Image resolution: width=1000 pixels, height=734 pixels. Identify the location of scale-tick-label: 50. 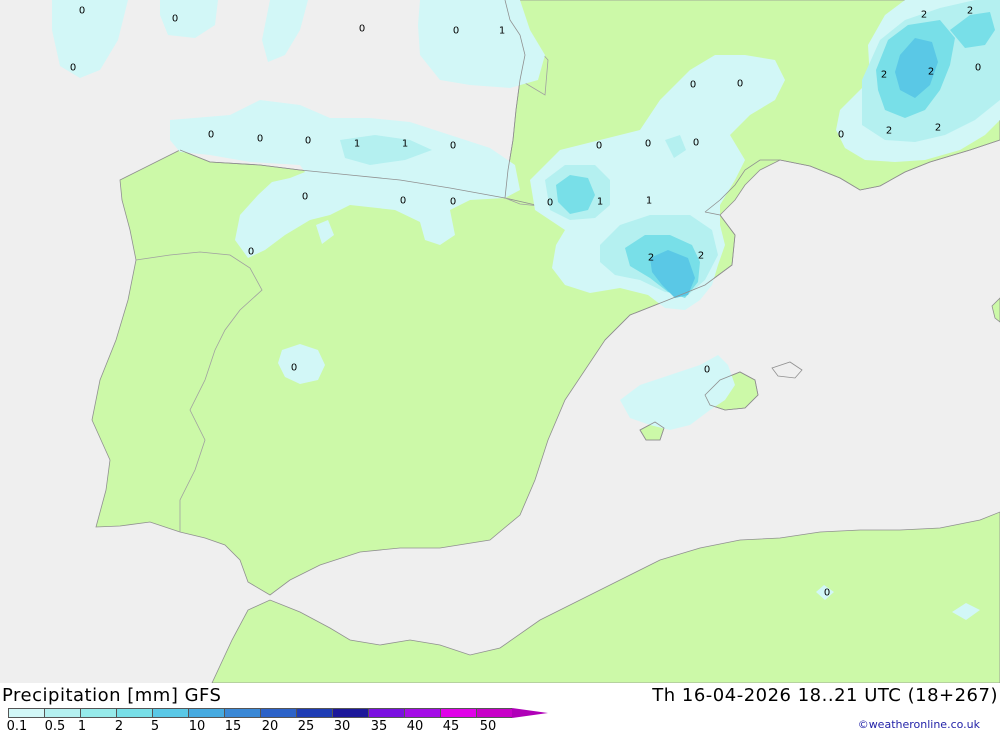
(488, 726).